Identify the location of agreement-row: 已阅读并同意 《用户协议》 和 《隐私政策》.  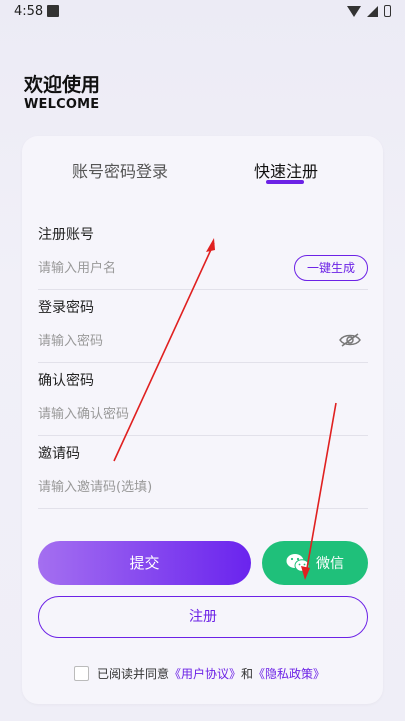
(199, 673).